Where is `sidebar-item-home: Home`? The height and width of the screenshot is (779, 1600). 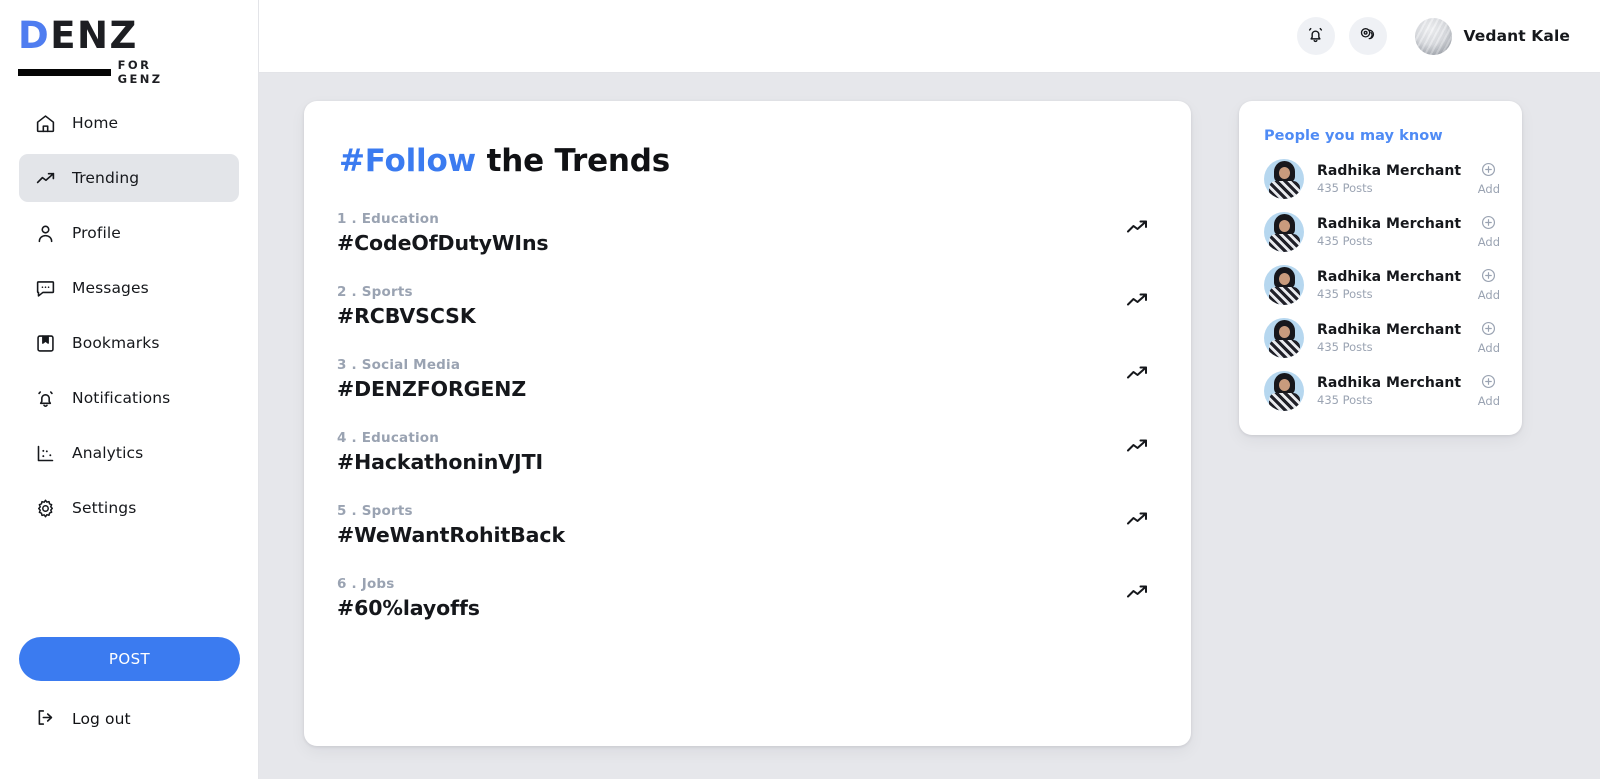 sidebar-item-home: Home is located at coordinates (129, 123).